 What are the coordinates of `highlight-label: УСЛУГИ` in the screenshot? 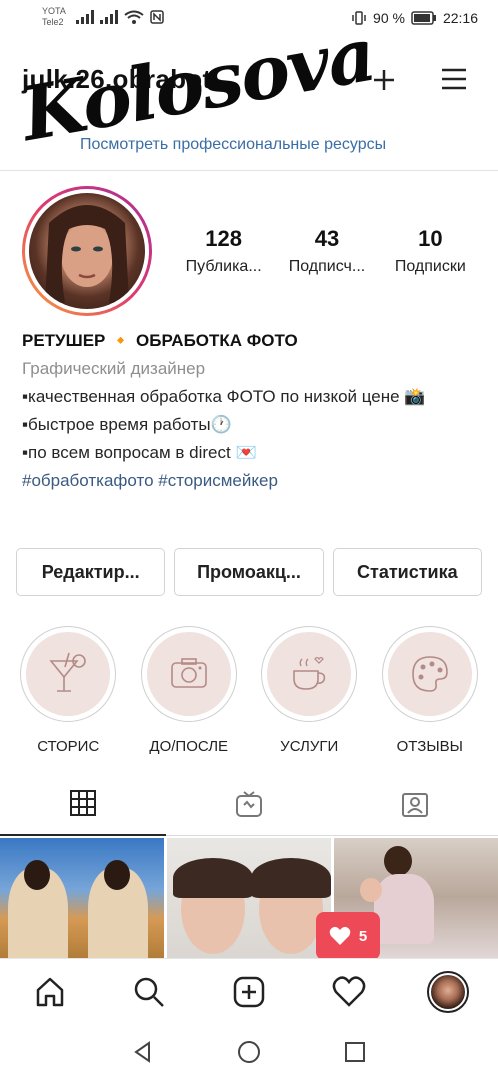 It's located at (309, 746).